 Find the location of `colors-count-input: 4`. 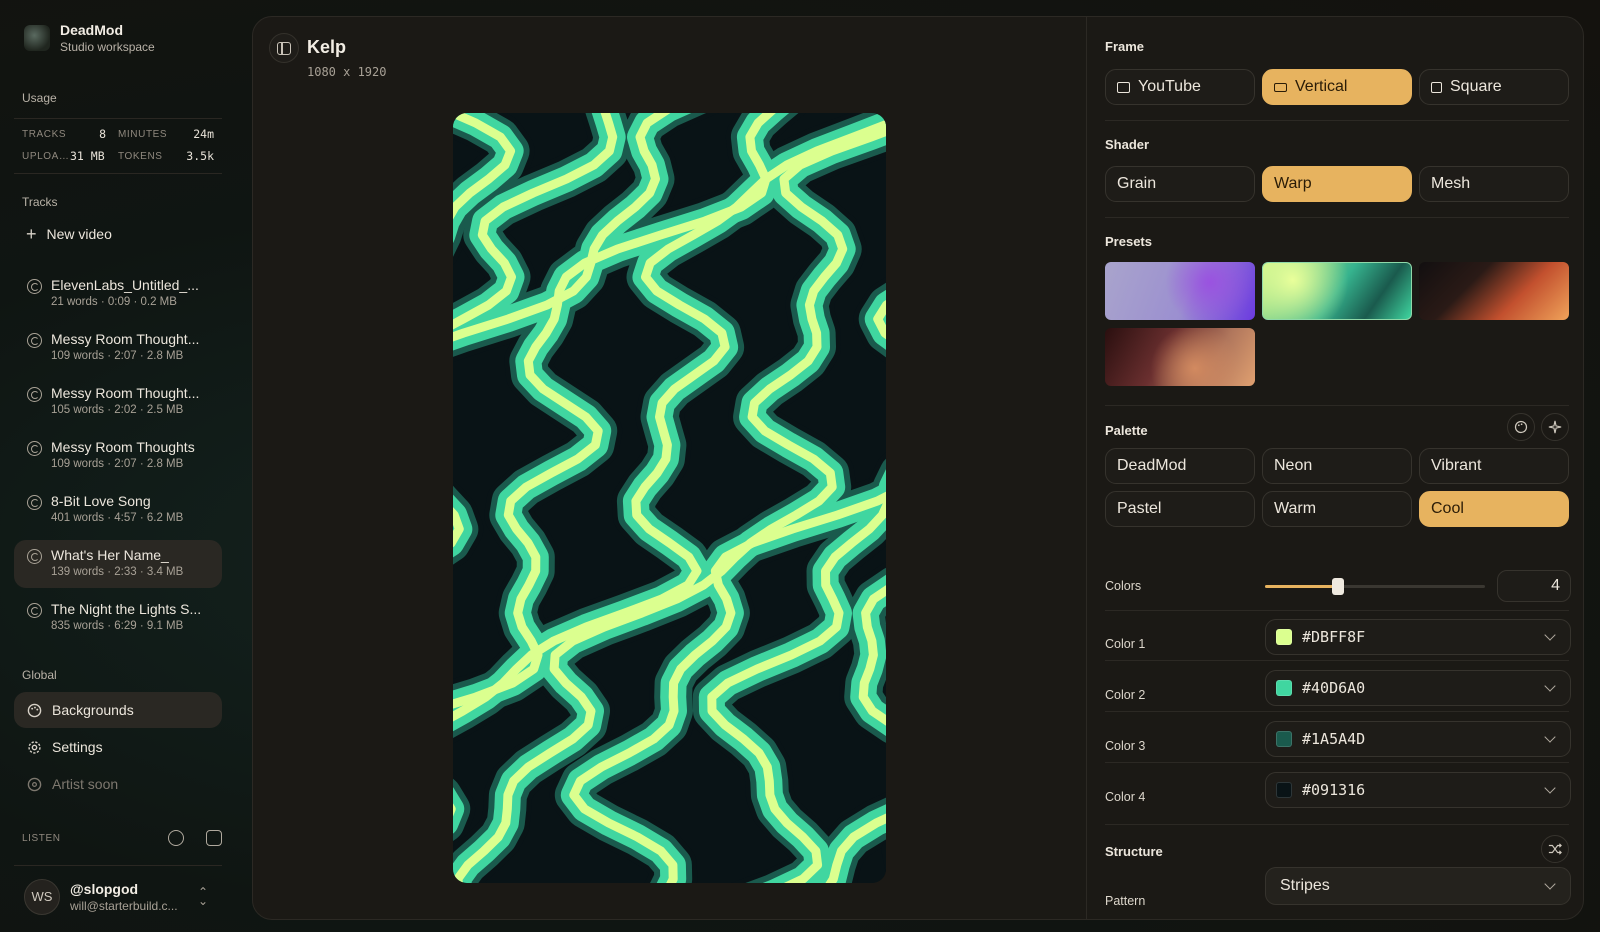

colors-count-input: 4 is located at coordinates (1534, 586).